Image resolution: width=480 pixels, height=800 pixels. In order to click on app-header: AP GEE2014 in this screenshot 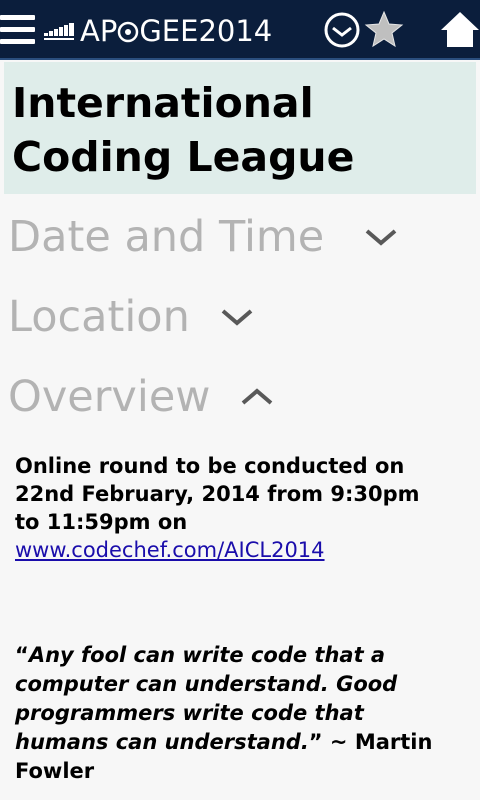, I will do `click(240, 30)`.